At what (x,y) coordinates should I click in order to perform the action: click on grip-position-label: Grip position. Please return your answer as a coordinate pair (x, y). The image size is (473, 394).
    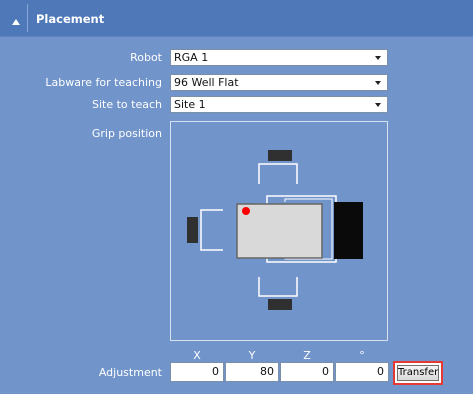
    Looking at the image, I should click on (126, 133).